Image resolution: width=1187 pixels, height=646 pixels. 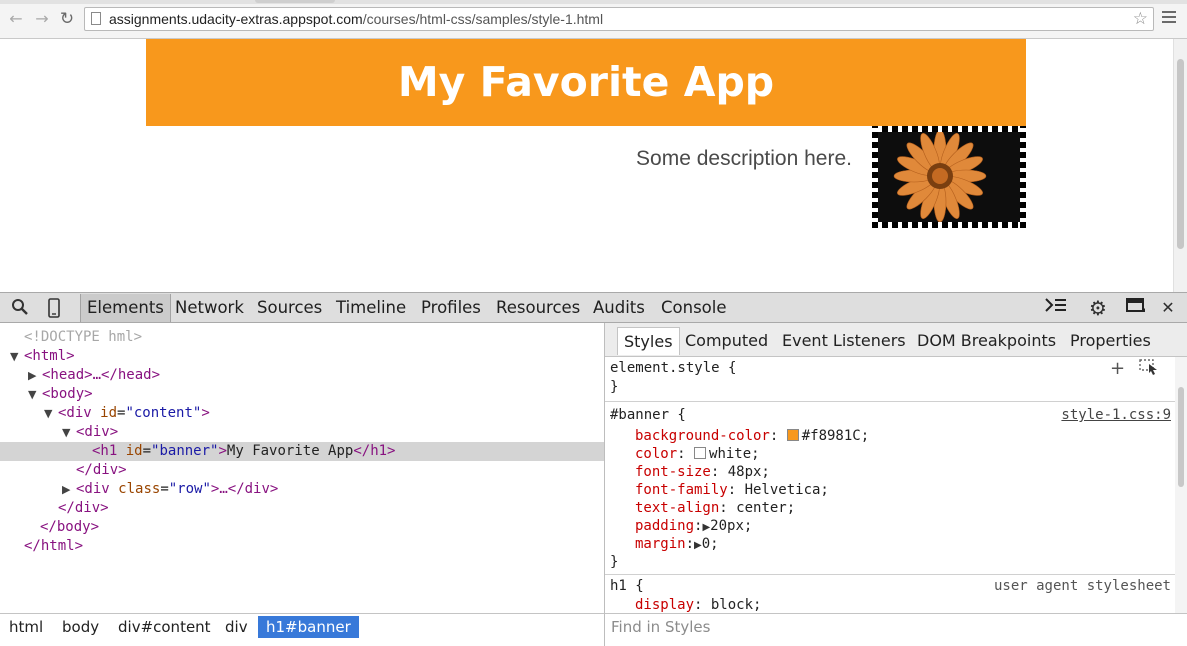 I want to click on styles-scrollbar, so click(x=1181, y=485).